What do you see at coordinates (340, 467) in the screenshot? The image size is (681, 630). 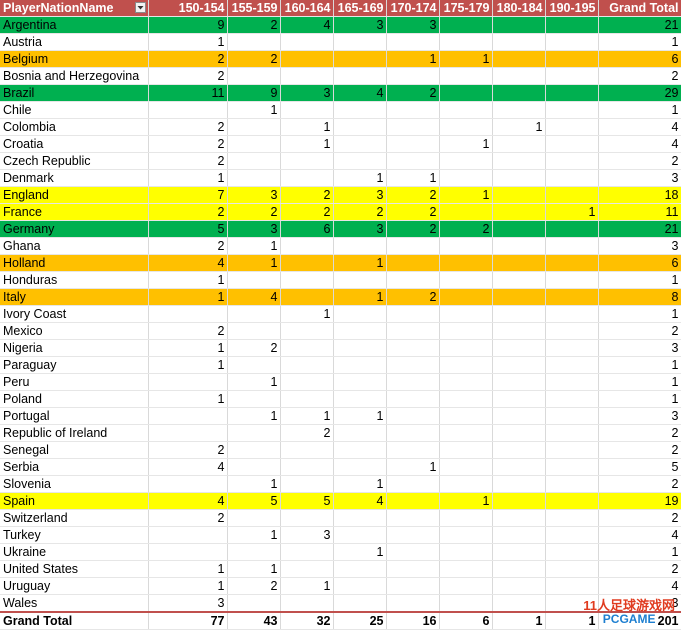 I see `table-row: Serbia 4 1 5` at bounding box center [340, 467].